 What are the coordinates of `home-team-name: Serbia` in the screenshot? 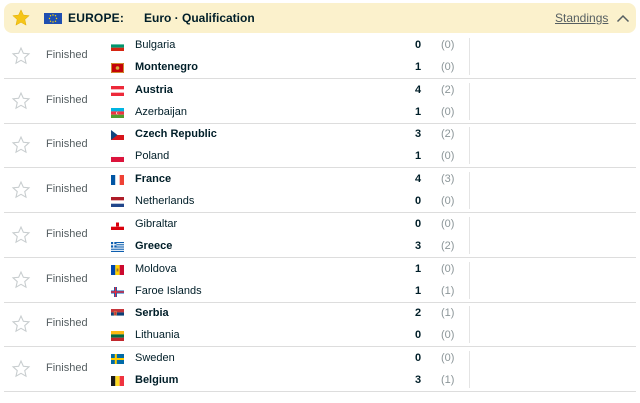 It's located at (152, 313).